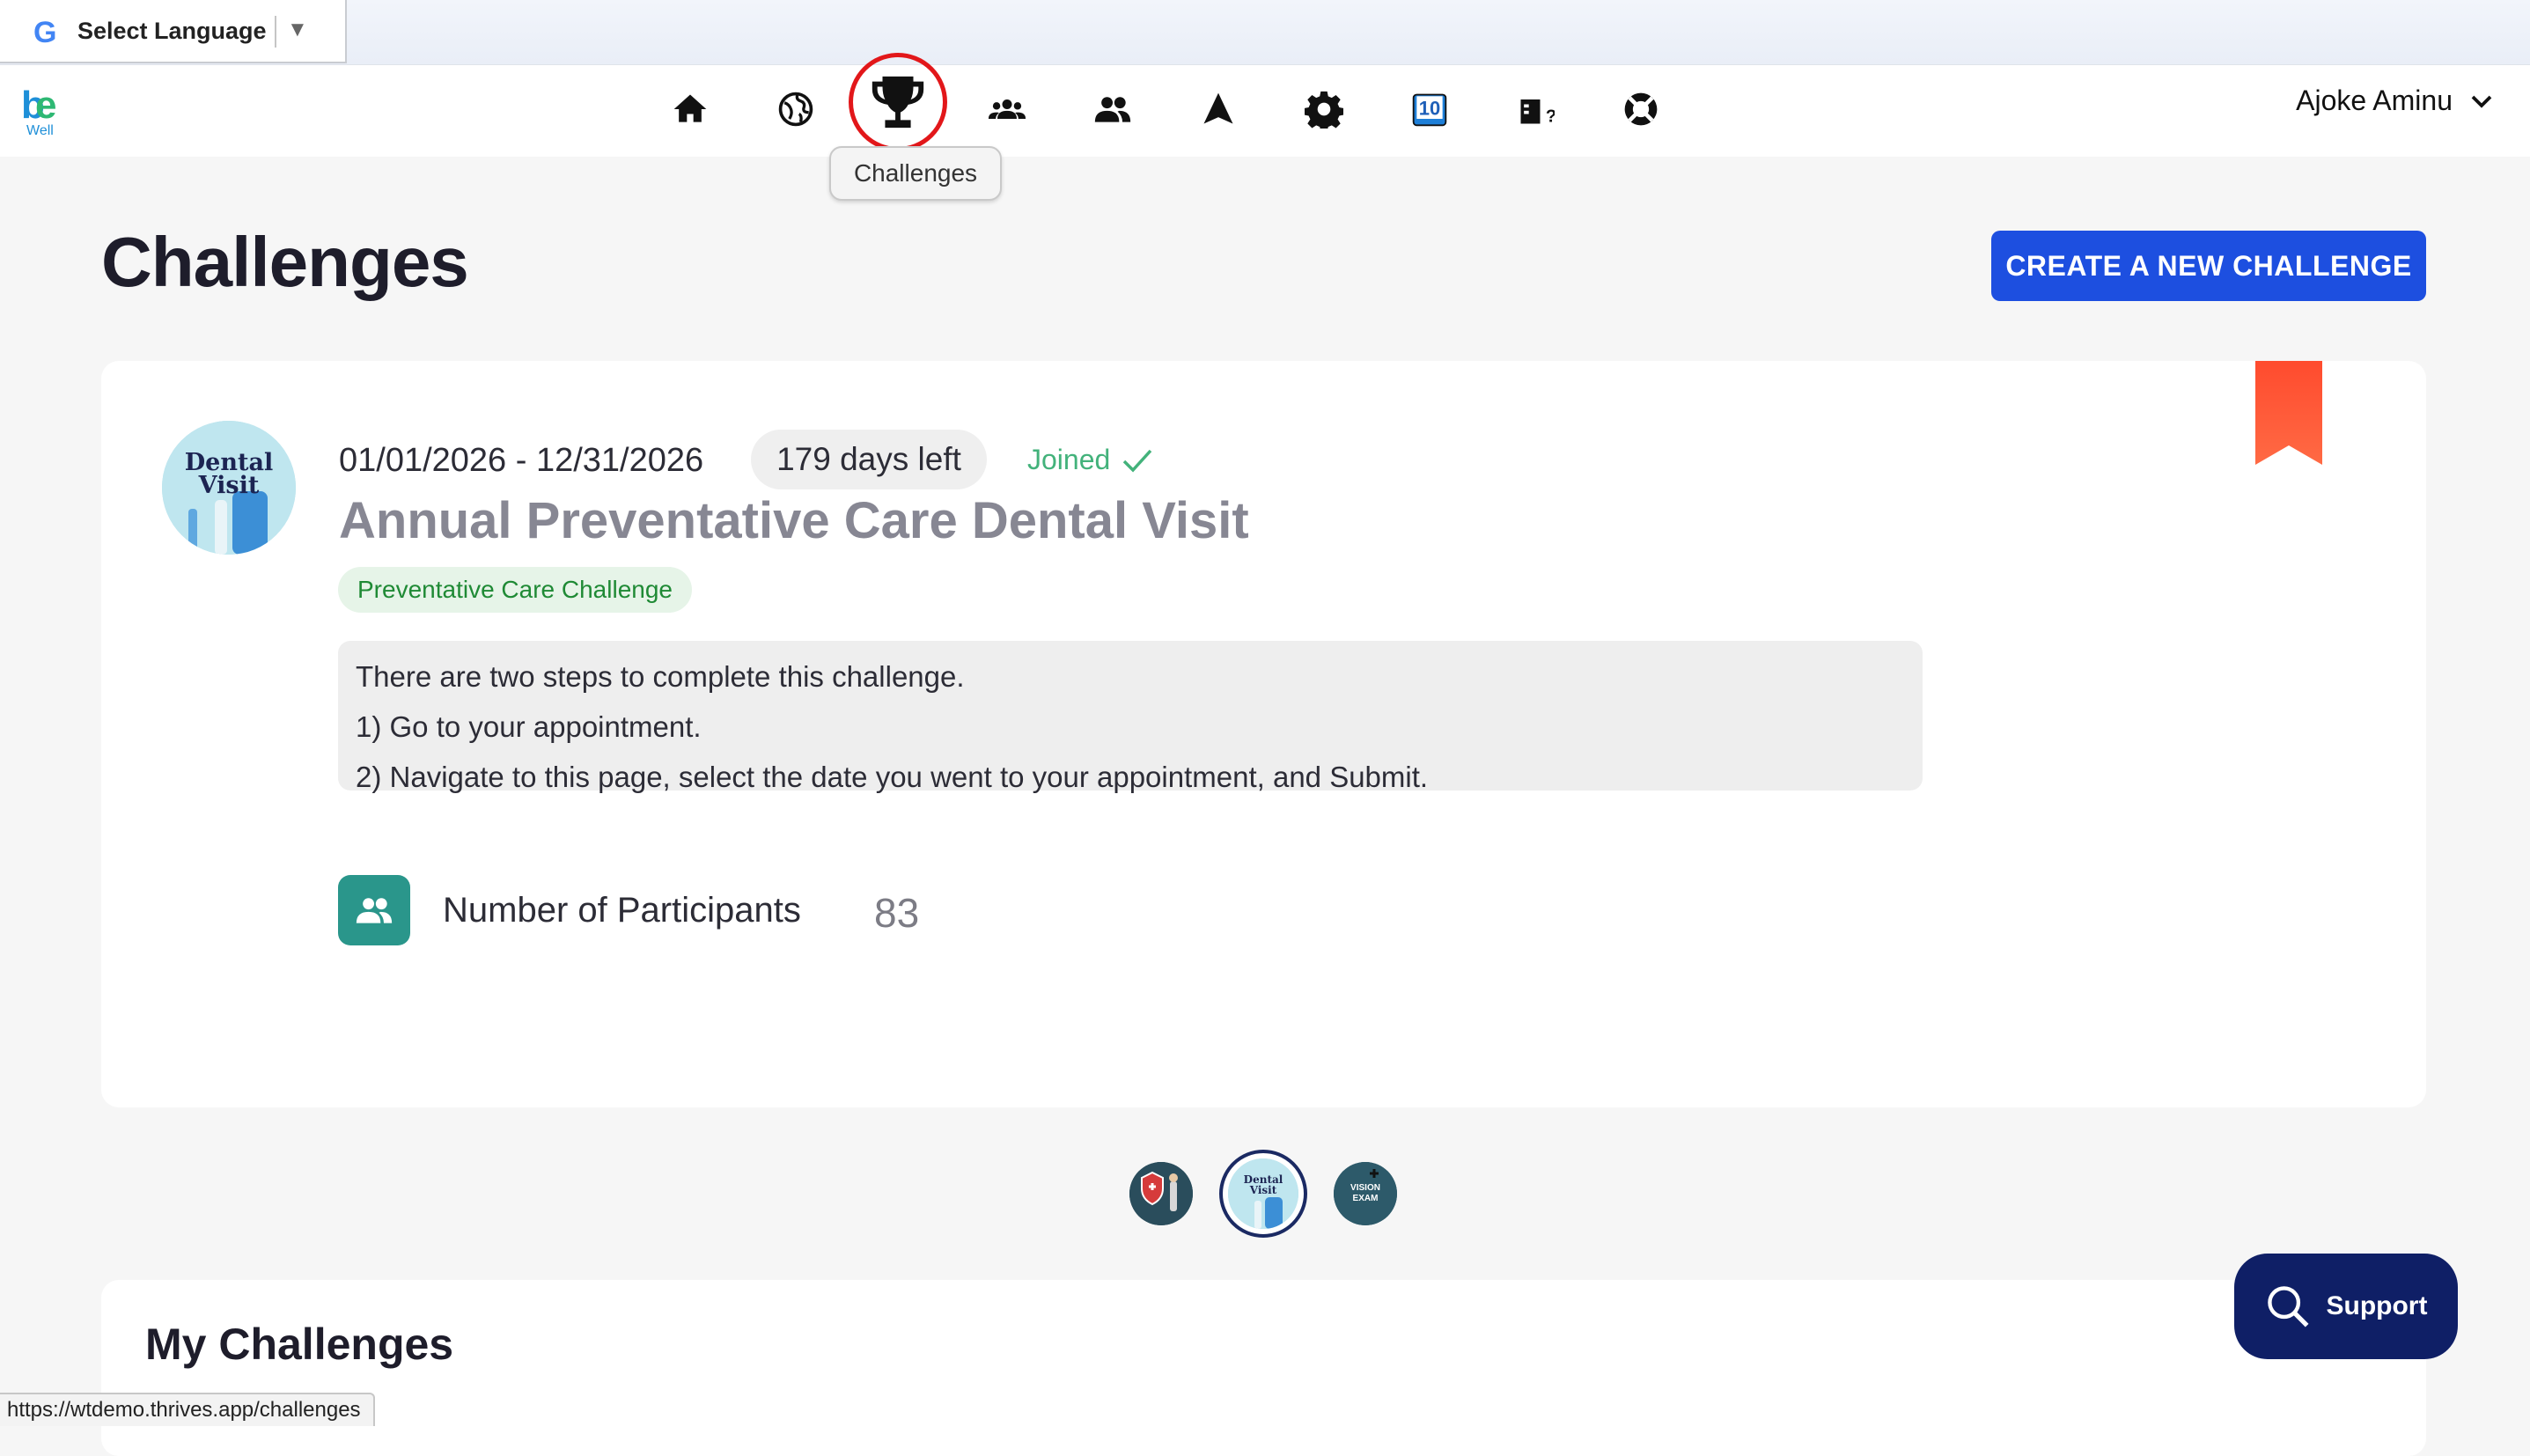 The image size is (2530, 1456). What do you see at coordinates (1366, 1198) in the screenshot?
I see `carousel-dot3-text-2: EXAM` at bounding box center [1366, 1198].